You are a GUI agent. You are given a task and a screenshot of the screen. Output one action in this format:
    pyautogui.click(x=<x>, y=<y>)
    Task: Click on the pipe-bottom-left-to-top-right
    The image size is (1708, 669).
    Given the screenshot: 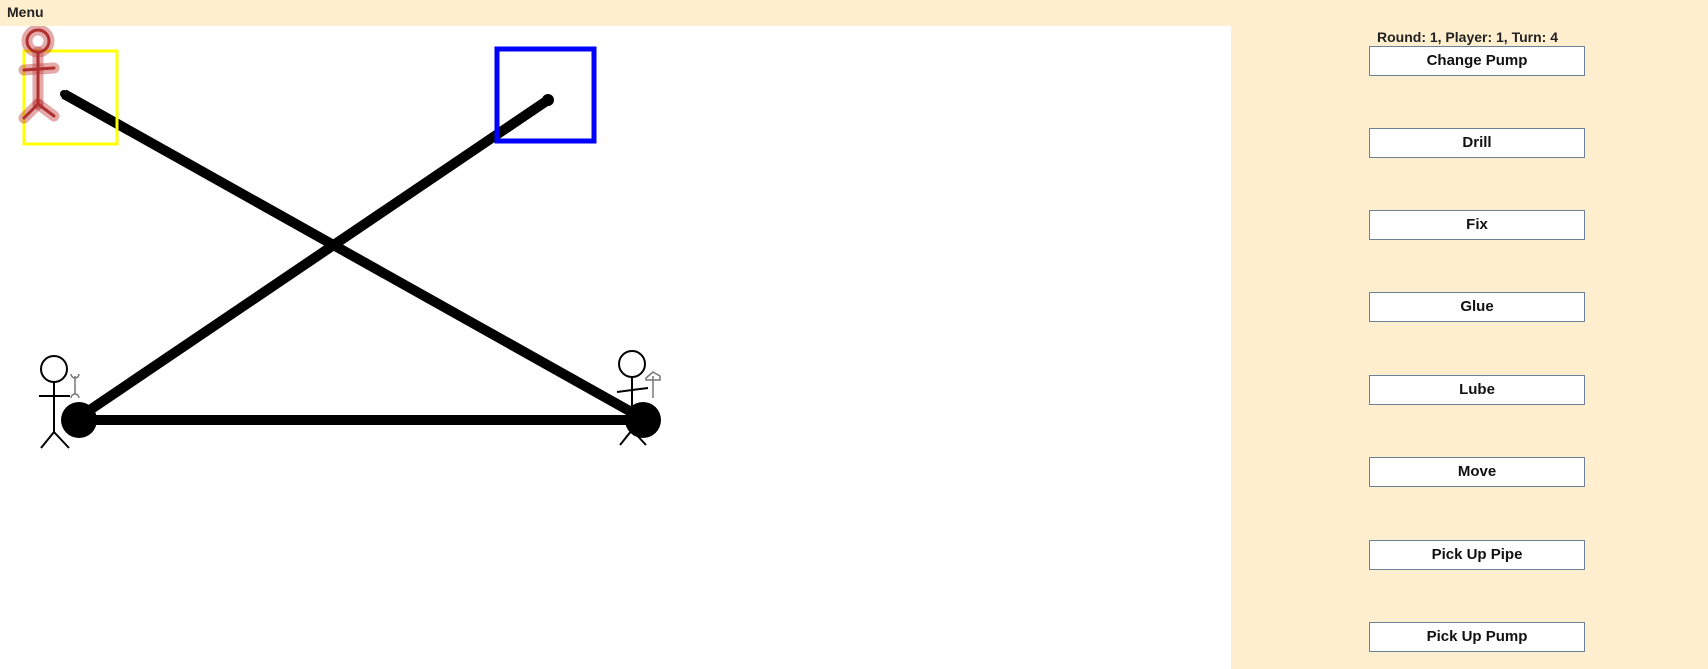 What is the action you would take?
    pyautogui.click(x=313, y=259)
    